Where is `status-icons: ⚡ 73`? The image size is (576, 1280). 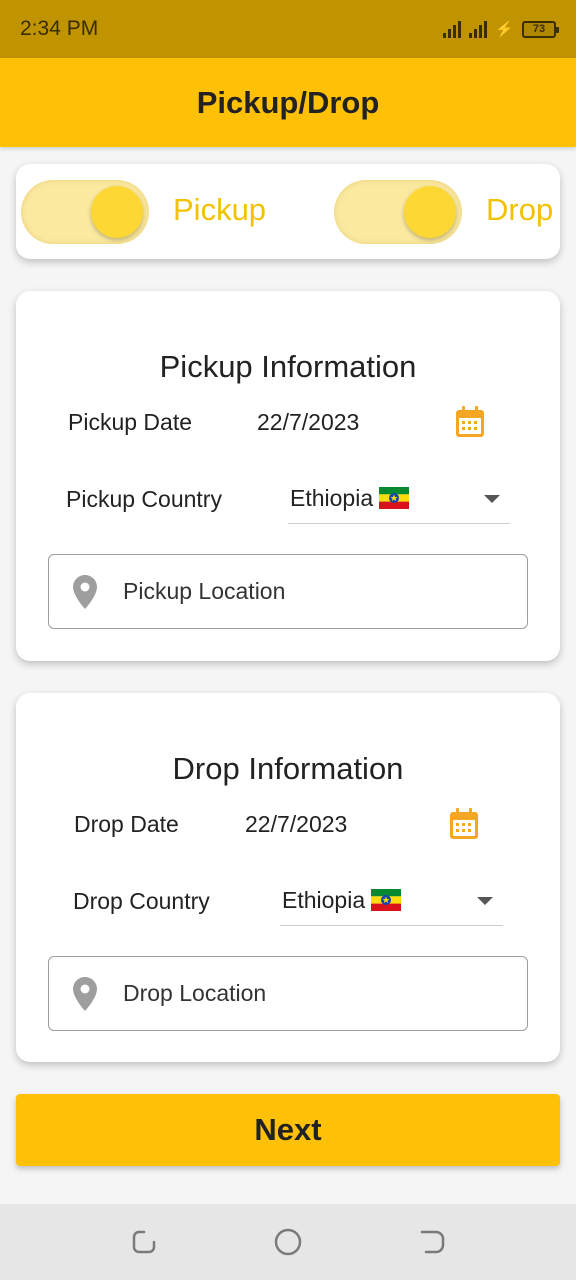
status-icons: ⚡ 73 is located at coordinates (501, 29).